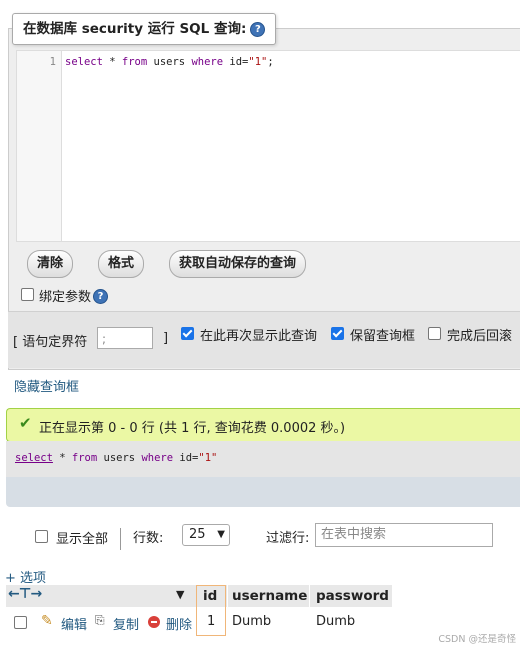  Describe the element at coordinates (65, 297) in the screenshot. I see `bind-params-label: 绑定参数` at that location.